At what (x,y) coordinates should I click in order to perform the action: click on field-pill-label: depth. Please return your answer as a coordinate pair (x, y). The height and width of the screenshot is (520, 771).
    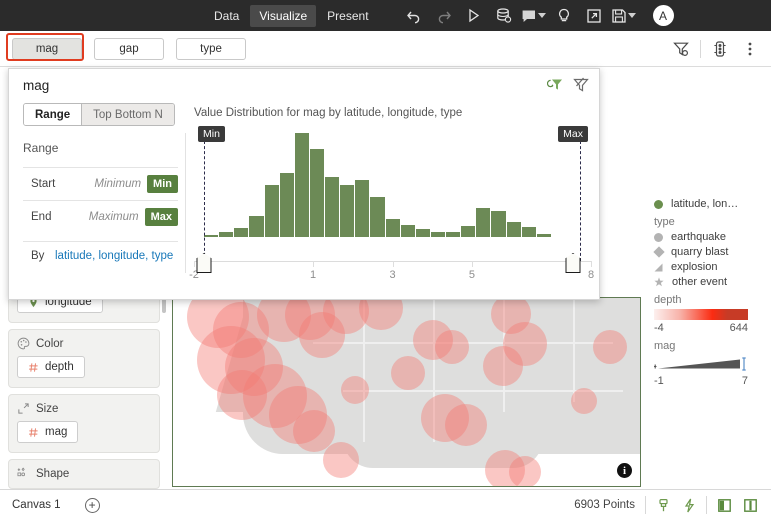
    Looking at the image, I should click on (59, 367).